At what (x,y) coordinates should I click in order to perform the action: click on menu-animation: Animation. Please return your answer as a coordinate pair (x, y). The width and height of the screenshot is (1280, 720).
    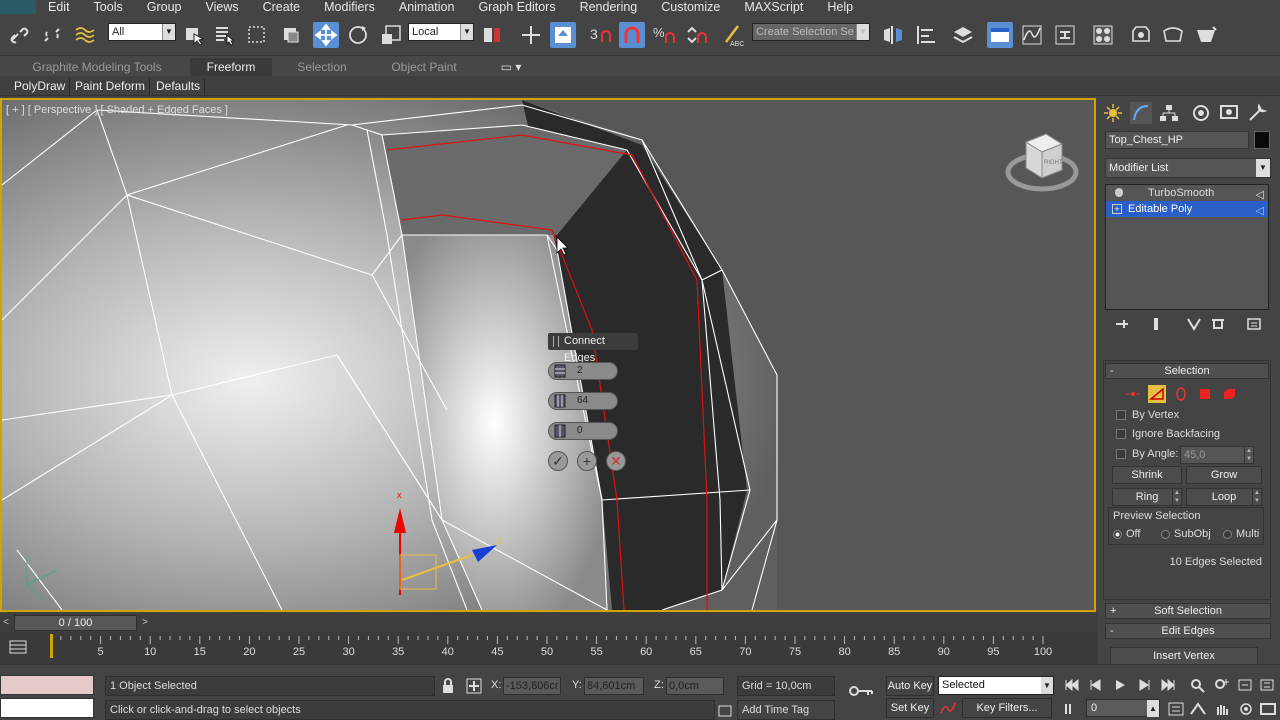
    Looking at the image, I should click on (427, 7).